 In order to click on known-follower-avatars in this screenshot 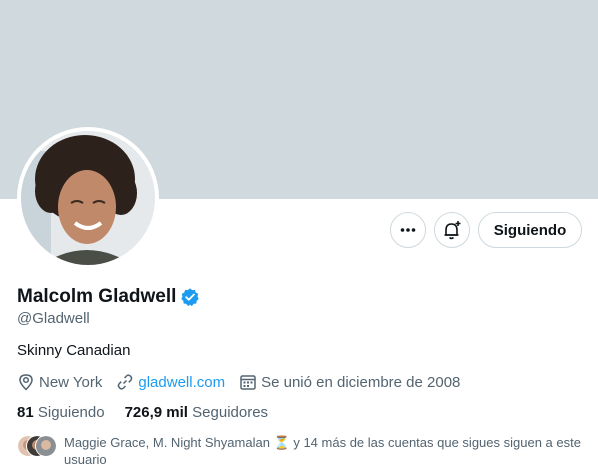, I will do `click(37, 446)`.